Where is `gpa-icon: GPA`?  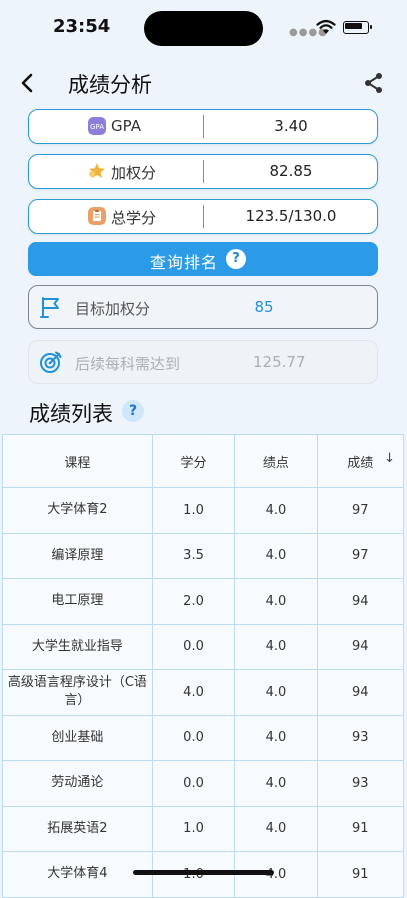 gpa-icon: GPA is located at coordinates (97, 126).